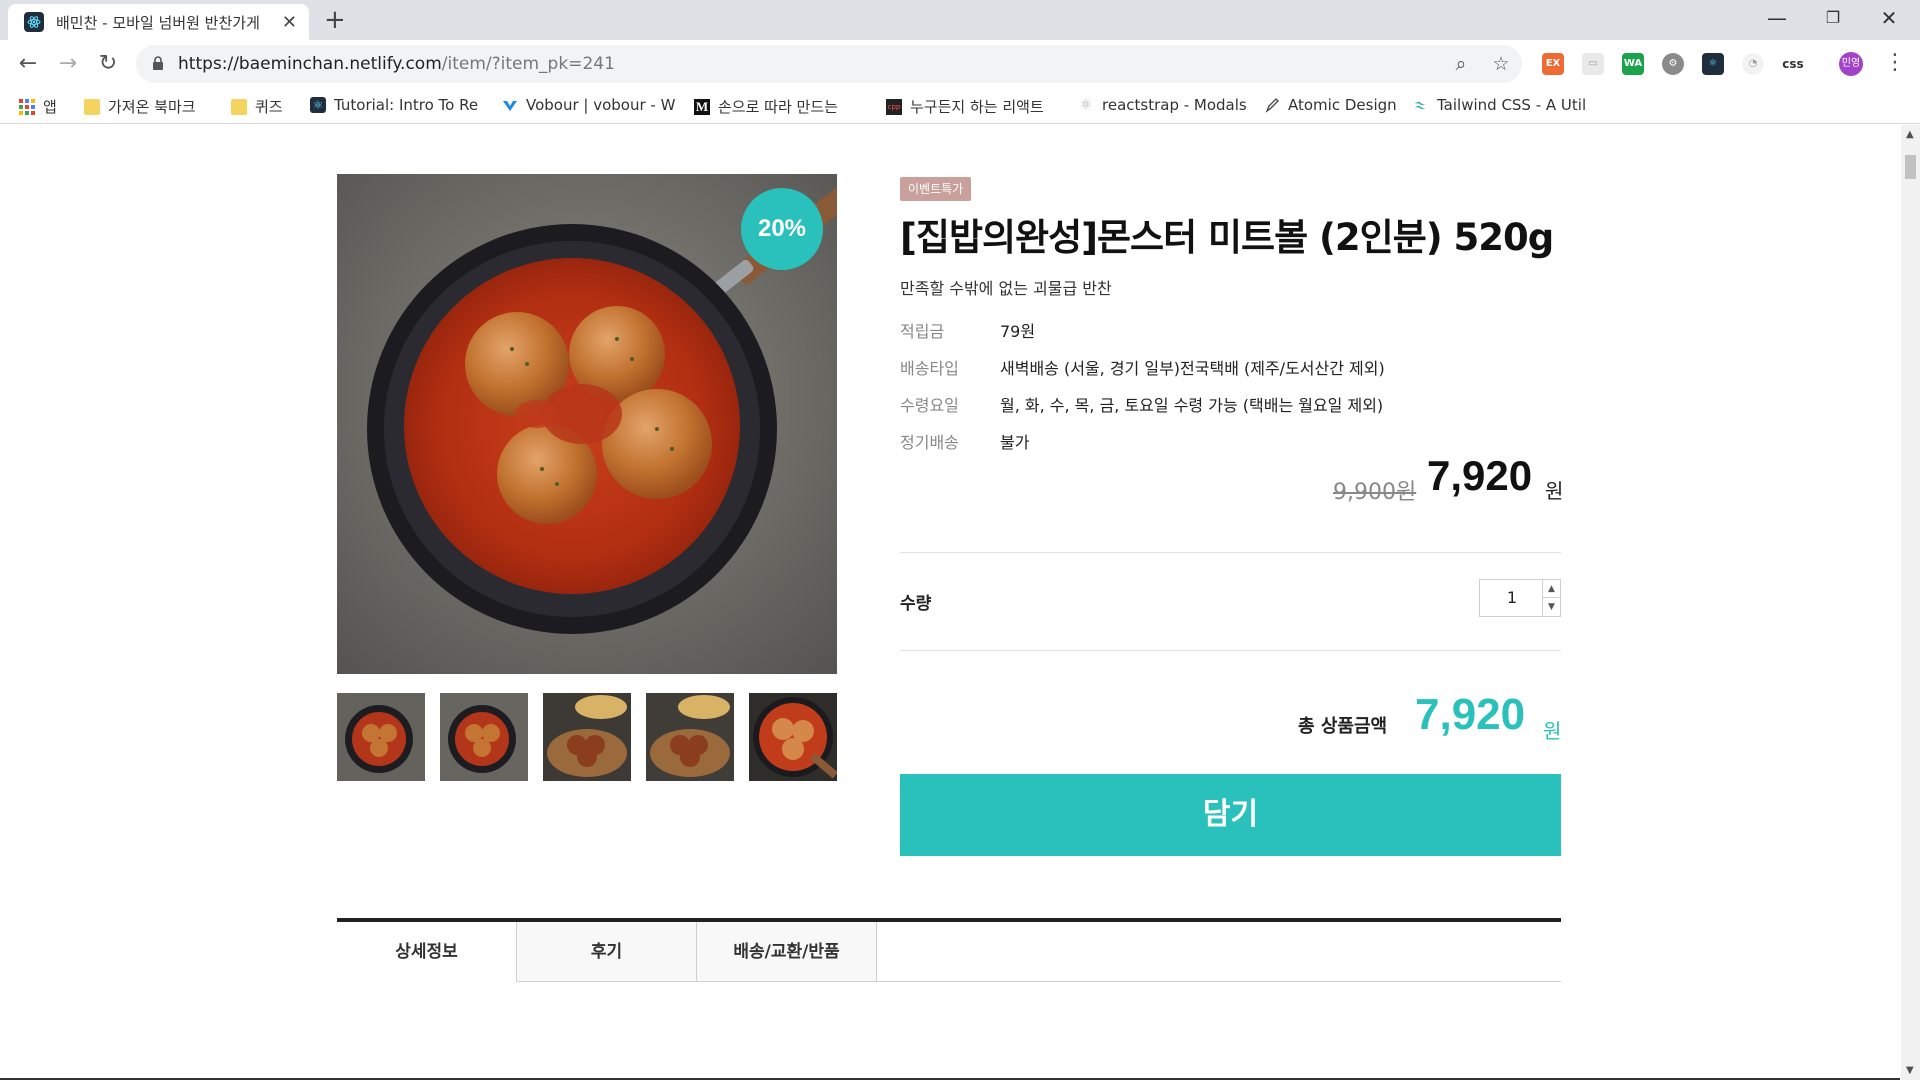 This screenshot has width=1920, height=1080. I want to click on bookmark-medium: M 손으로 따라 만드는, so click(766, 106).